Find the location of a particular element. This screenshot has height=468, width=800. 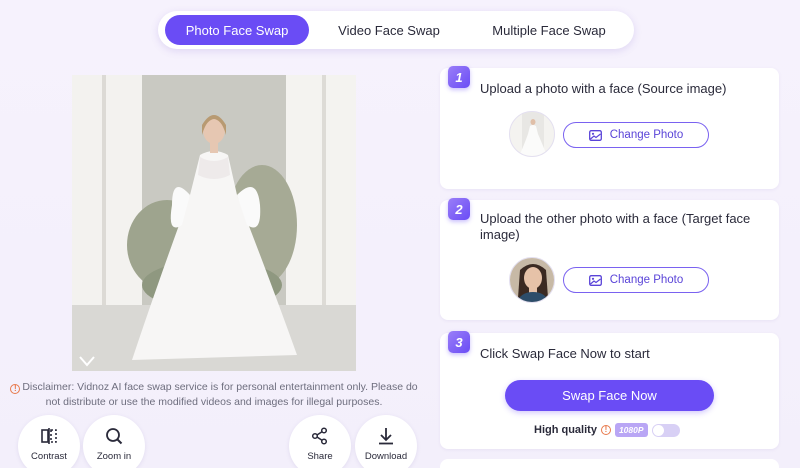

zoom-in-icon is located at coordinates (114, 436).